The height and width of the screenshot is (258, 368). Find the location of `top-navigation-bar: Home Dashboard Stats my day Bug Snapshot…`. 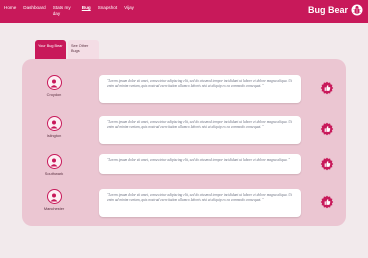

top-navigation-bar: Home Dashboard Stats my day Bug Snapshot… is located at coordinates (184, 11).